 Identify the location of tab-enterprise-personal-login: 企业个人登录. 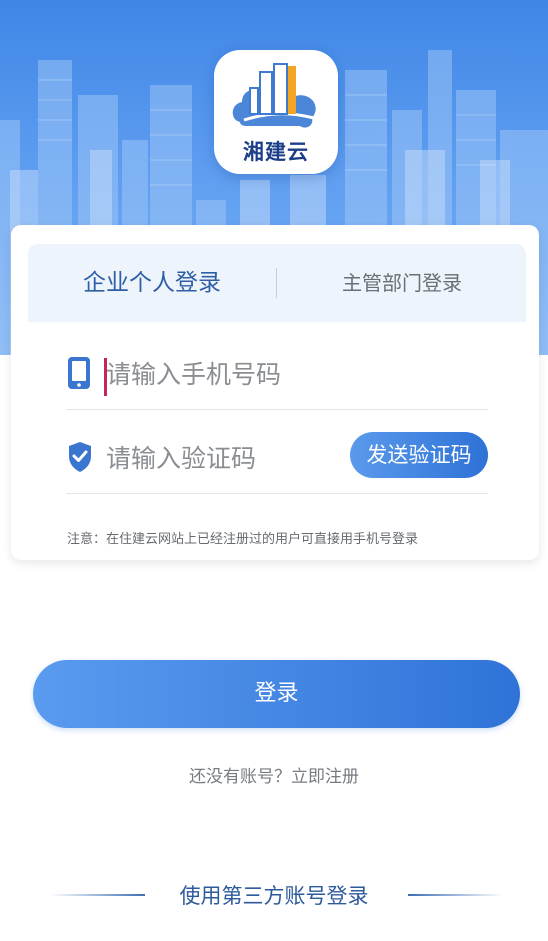
(152, 283).